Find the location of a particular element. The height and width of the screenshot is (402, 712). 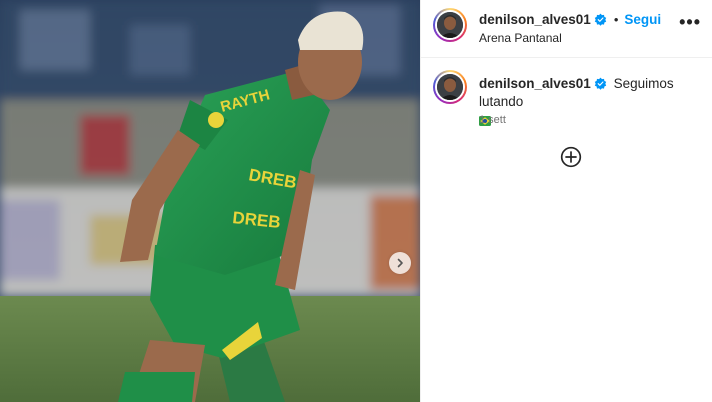

author-username: denilson_alves01 is located at coordinates (535, 19).